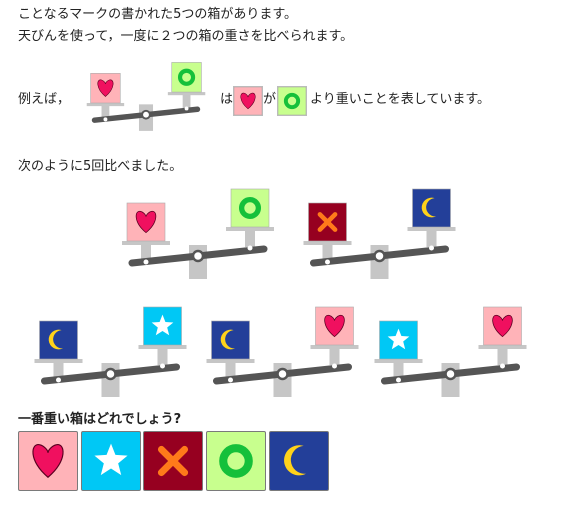  I want to click on choice-heart, so click(48, 461).